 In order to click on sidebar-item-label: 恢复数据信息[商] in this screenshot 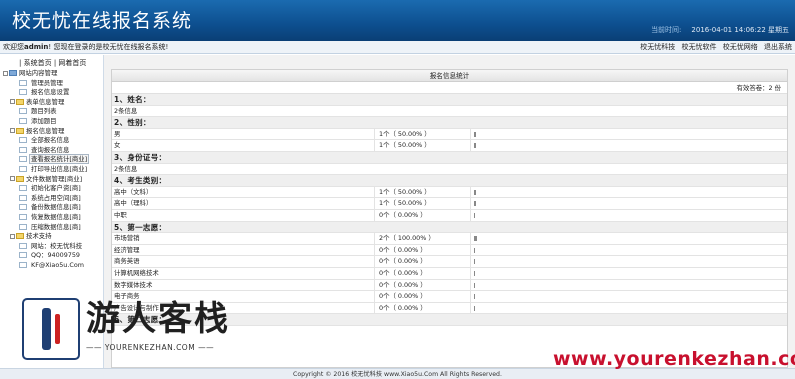, I will do `click(56, 216)`.